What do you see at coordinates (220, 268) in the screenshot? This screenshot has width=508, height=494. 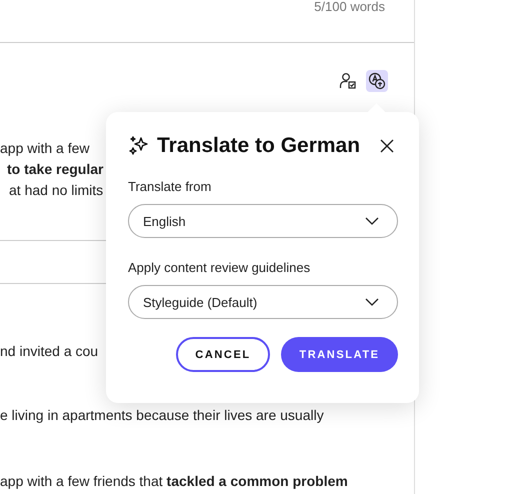 I see `field-label: Apply content review guidelines` at bounding box center [220, 268].